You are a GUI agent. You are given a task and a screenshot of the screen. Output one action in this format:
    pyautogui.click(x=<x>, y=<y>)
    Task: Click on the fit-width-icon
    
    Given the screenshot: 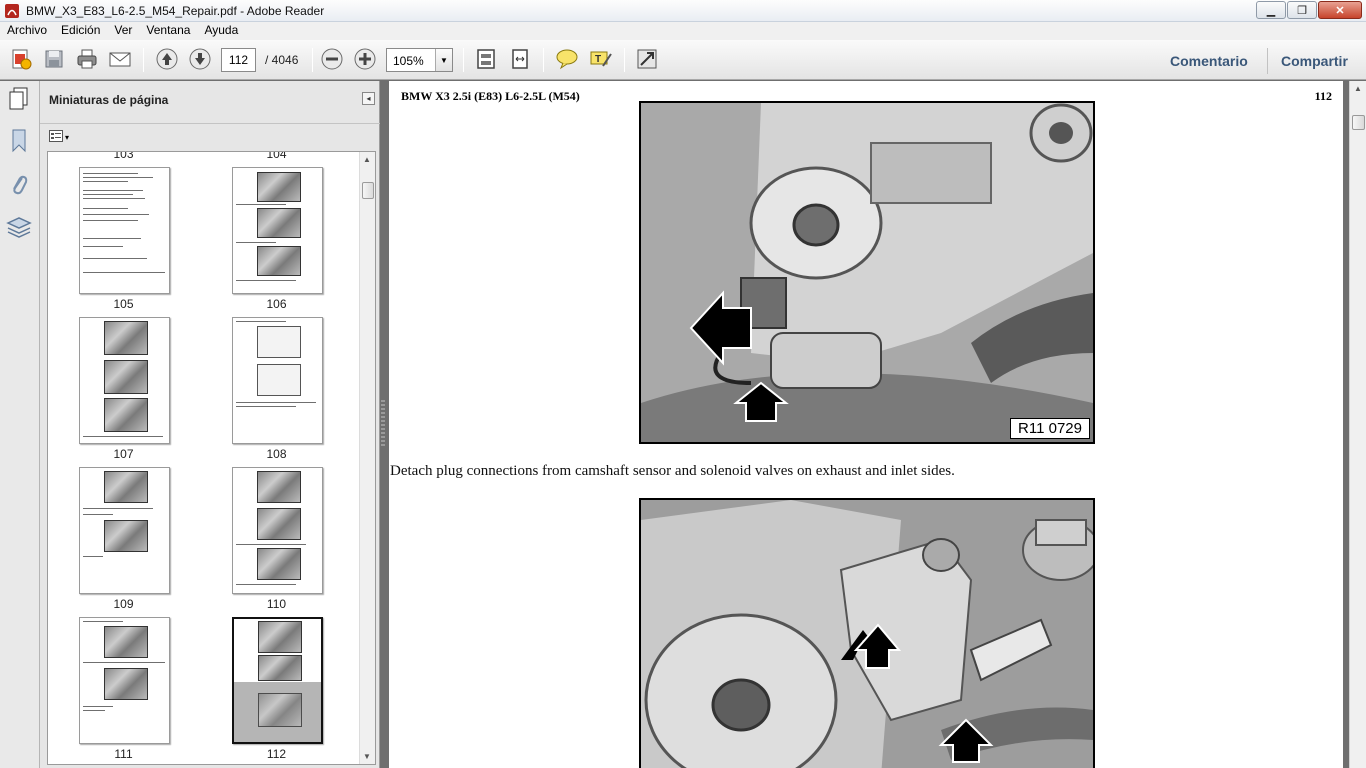 What is the action you would take?
    pyautogui.click(x=520, y=60)
    